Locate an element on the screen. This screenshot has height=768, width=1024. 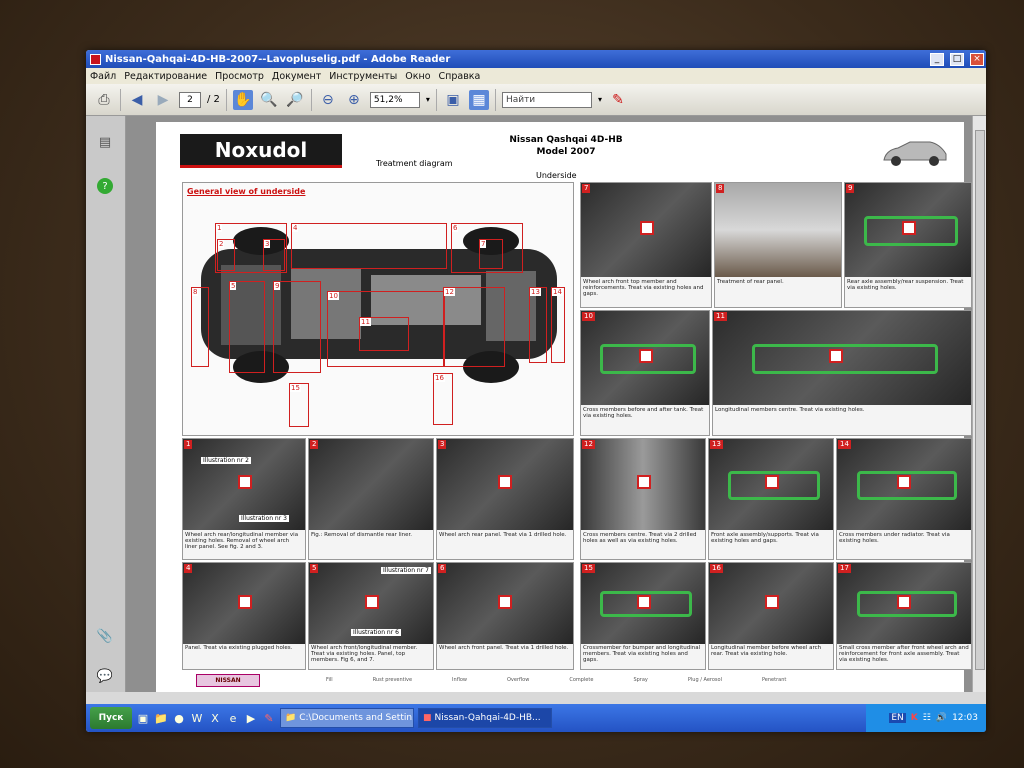
zoom-dropdown-icon: ▾ is located at coordinates (428, 99).